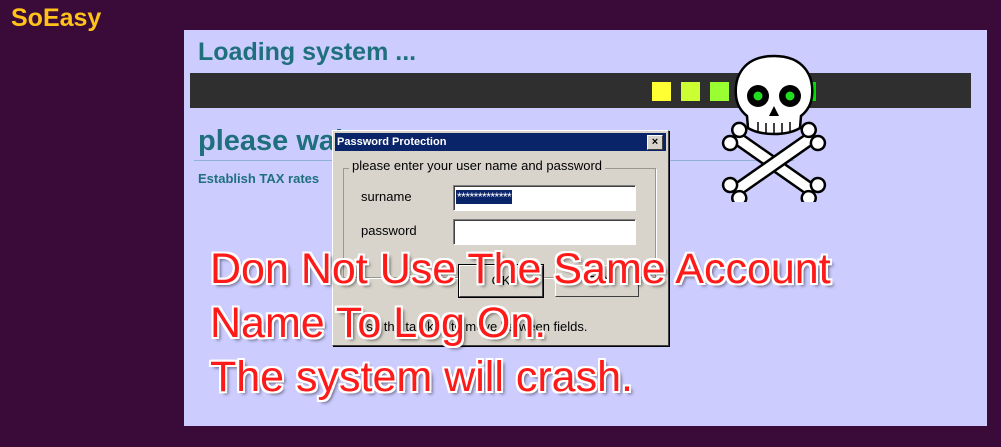 The width and height of the screenshot is (1001, 447). Describe the element at coordinates (386, 196) in the screenshot. I see `surname-label: surname` at that location.